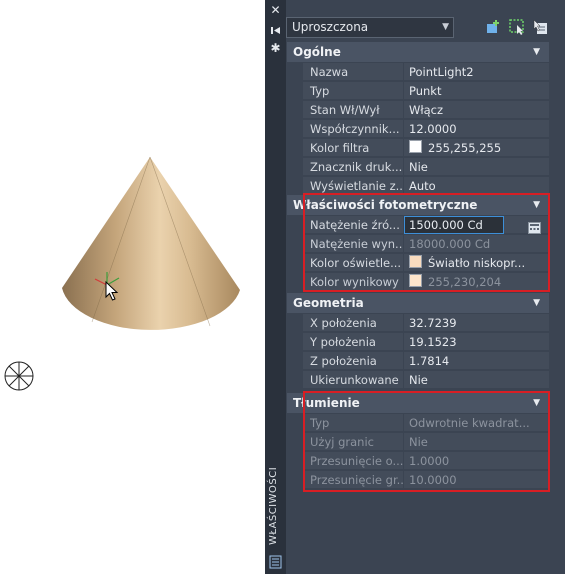 Image resolution: width=565 pixels, height=578 pixels. I want to click on property-row: Z położenia 1.7814, so click(418, 361).